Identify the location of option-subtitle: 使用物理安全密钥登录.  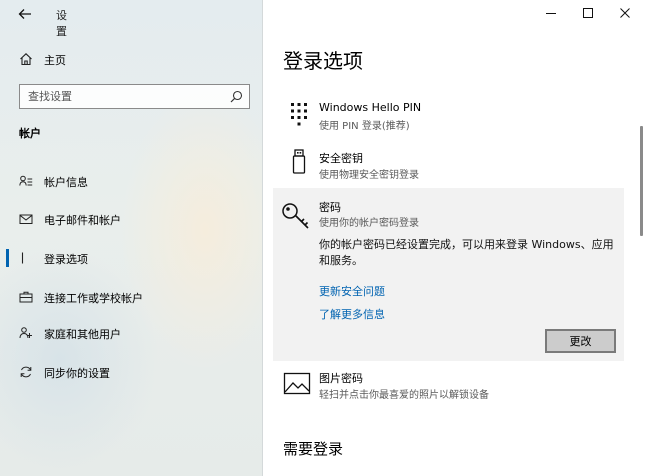
(369, 175).